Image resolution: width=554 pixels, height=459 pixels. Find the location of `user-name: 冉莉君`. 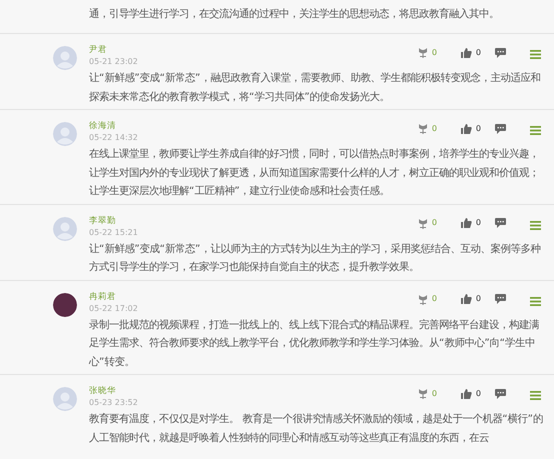

user-name: 冉莉君 is located at coordinates (102, 296).